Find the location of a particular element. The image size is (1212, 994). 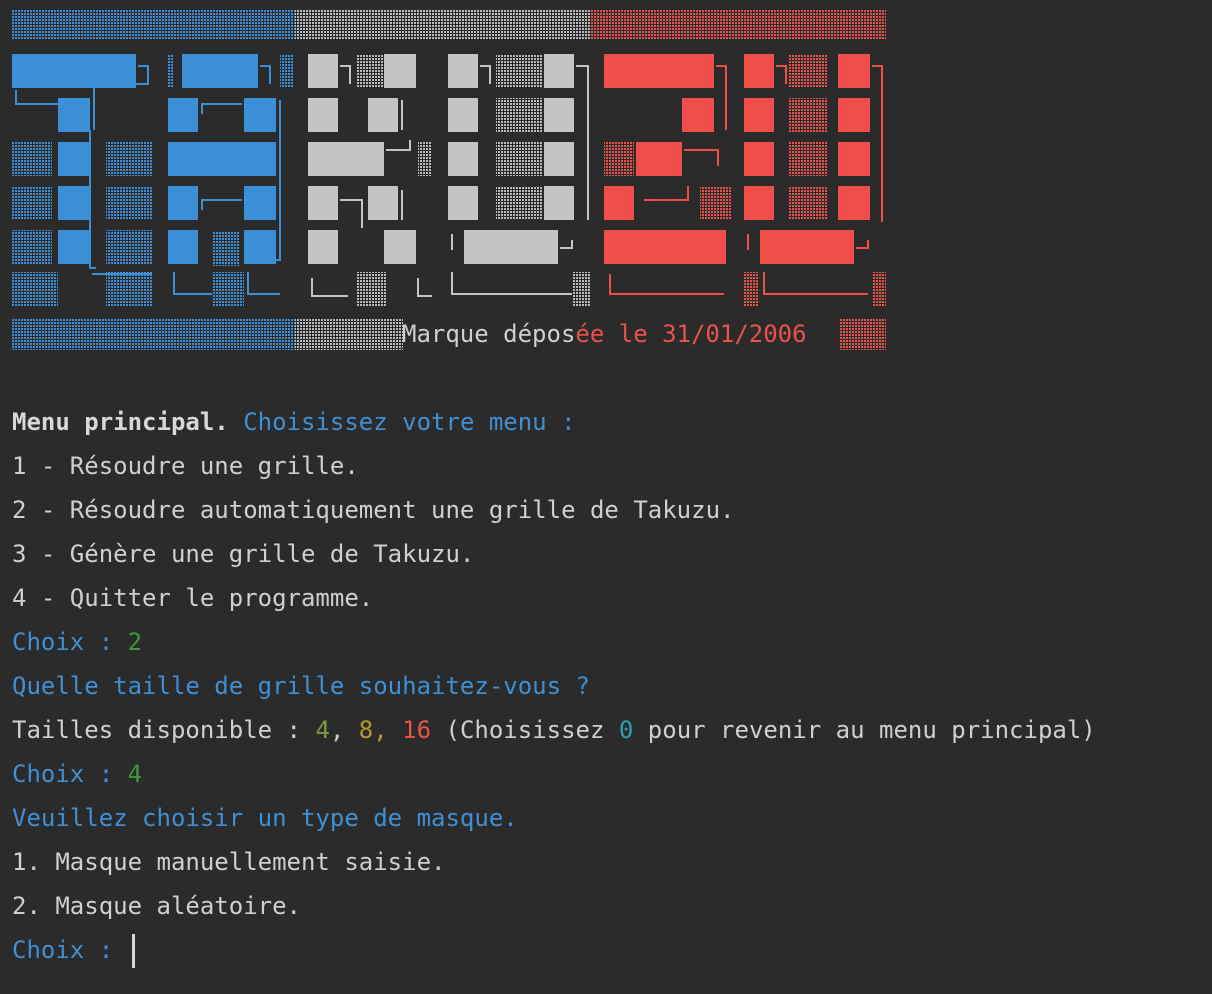

size-question: Quelle taille de grille souhaitez-vous ? is located at coordinates (301, 686).